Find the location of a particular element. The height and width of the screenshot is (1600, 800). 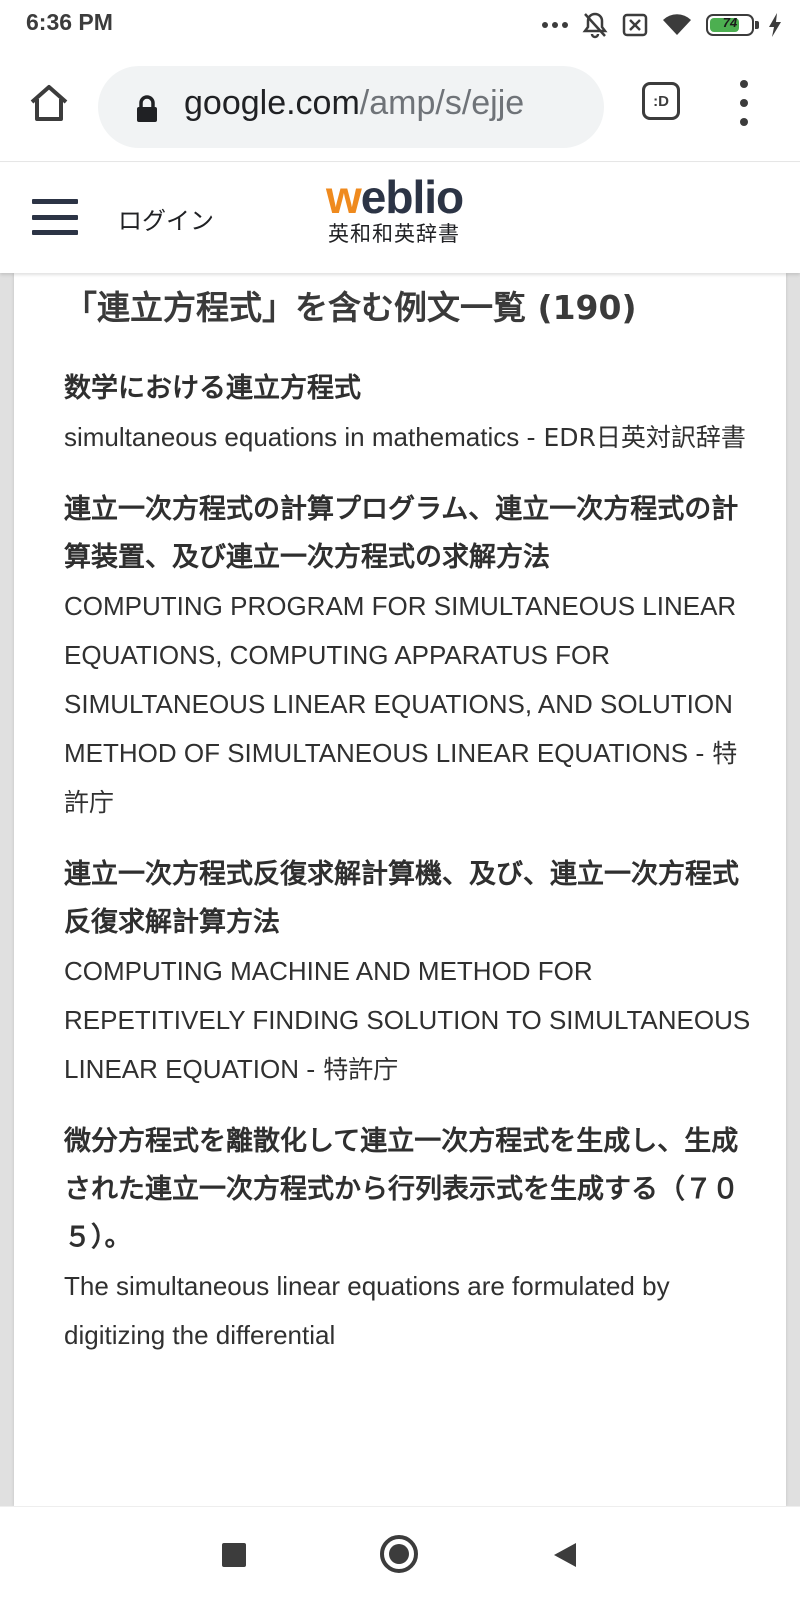

status-time: 6:36 PM is located at coordinates (69, 22).